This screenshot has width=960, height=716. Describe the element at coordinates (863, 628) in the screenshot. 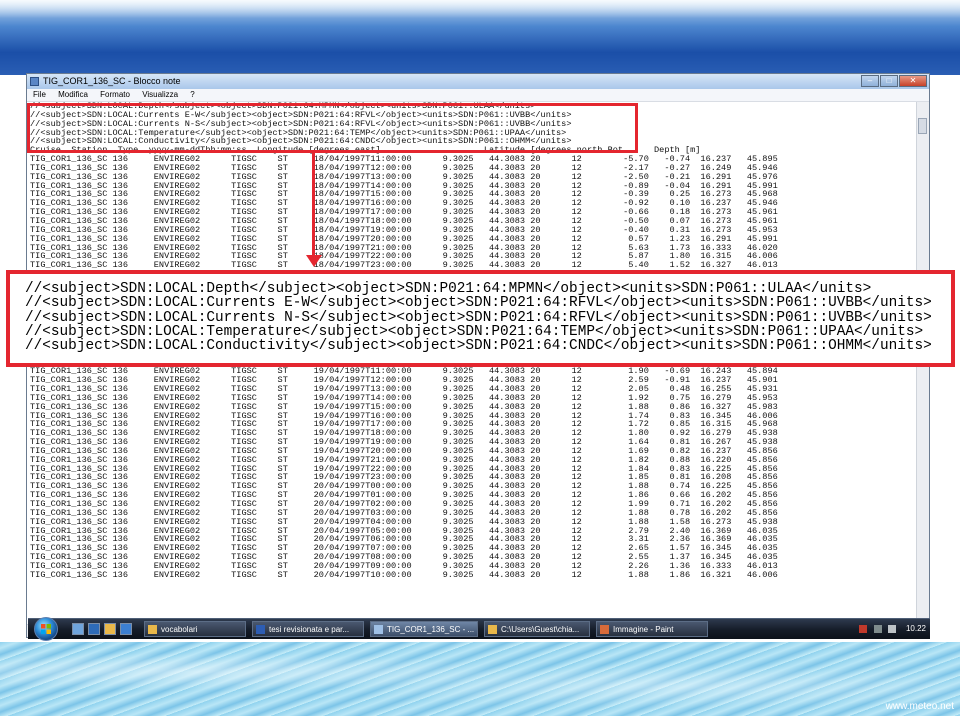

I see `security-icon` at that location.